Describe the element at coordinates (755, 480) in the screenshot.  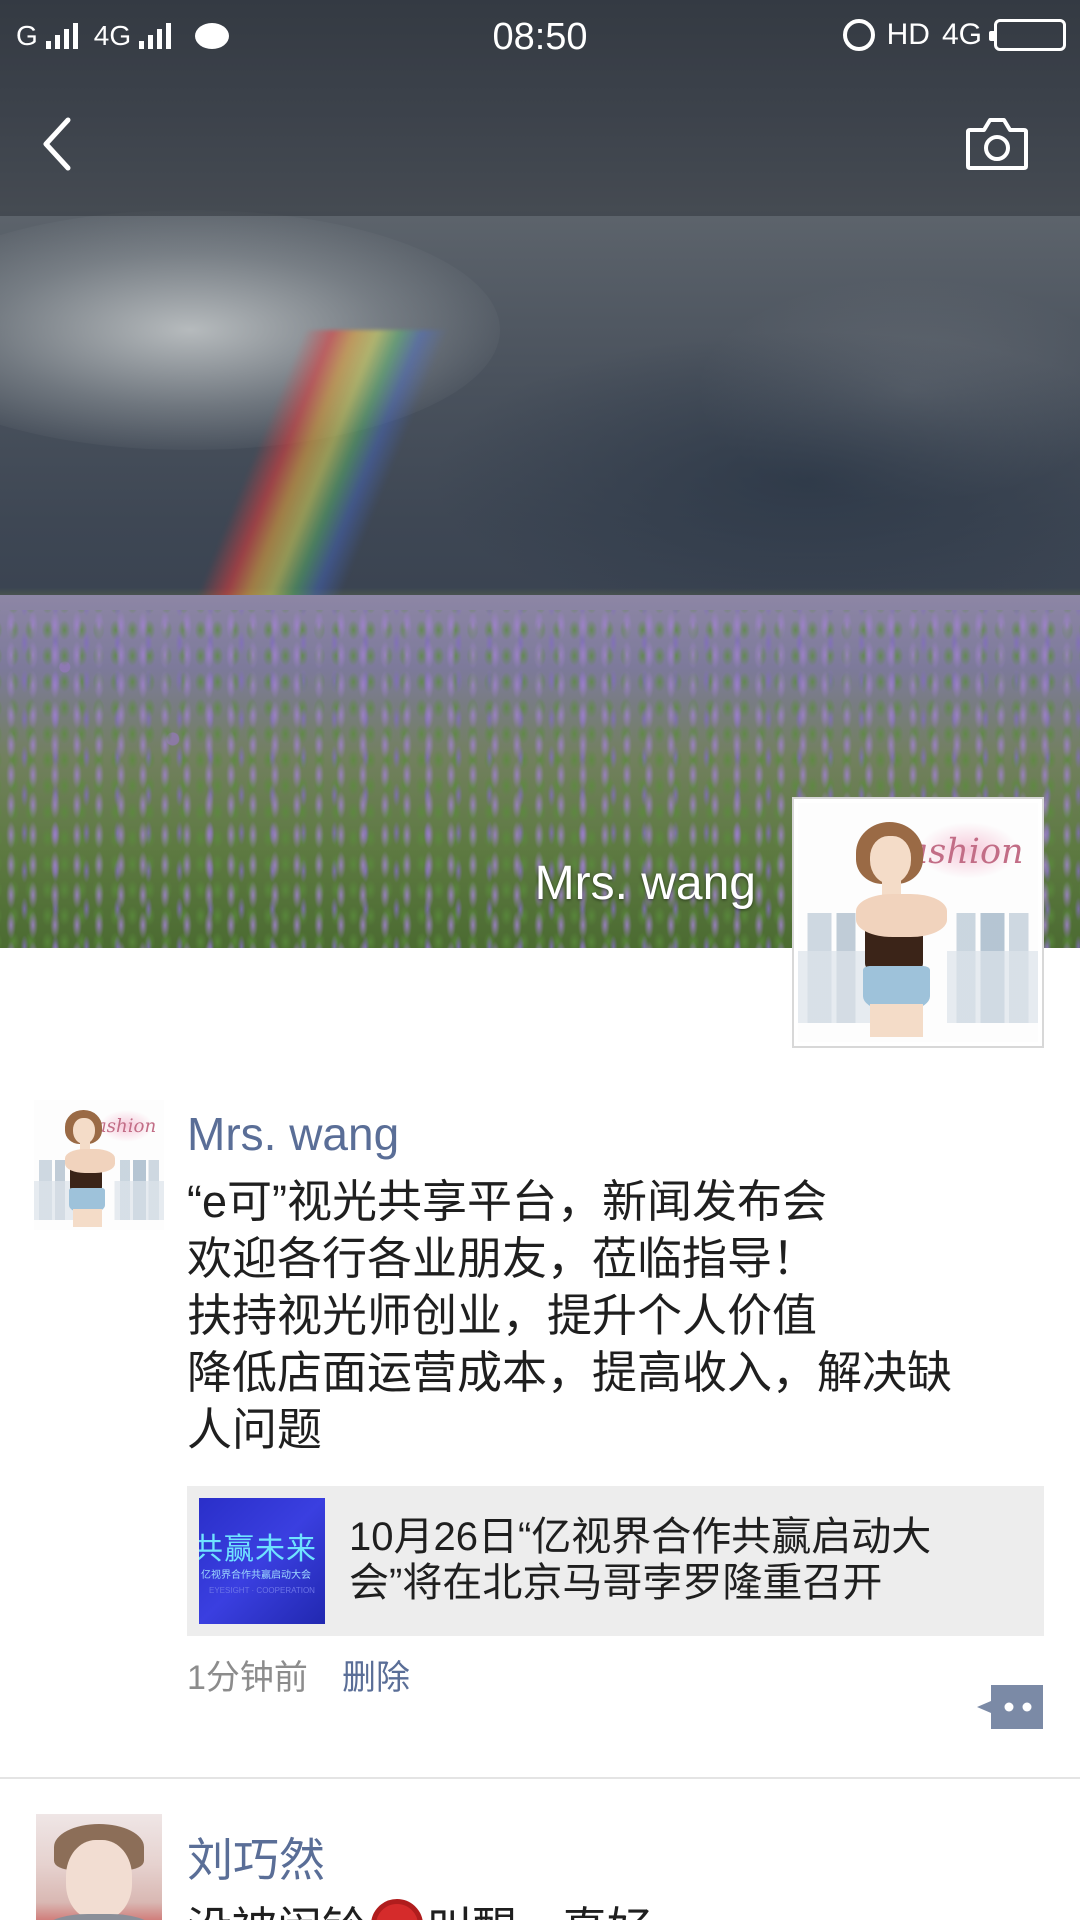
I see `storm-cloud` at that location.